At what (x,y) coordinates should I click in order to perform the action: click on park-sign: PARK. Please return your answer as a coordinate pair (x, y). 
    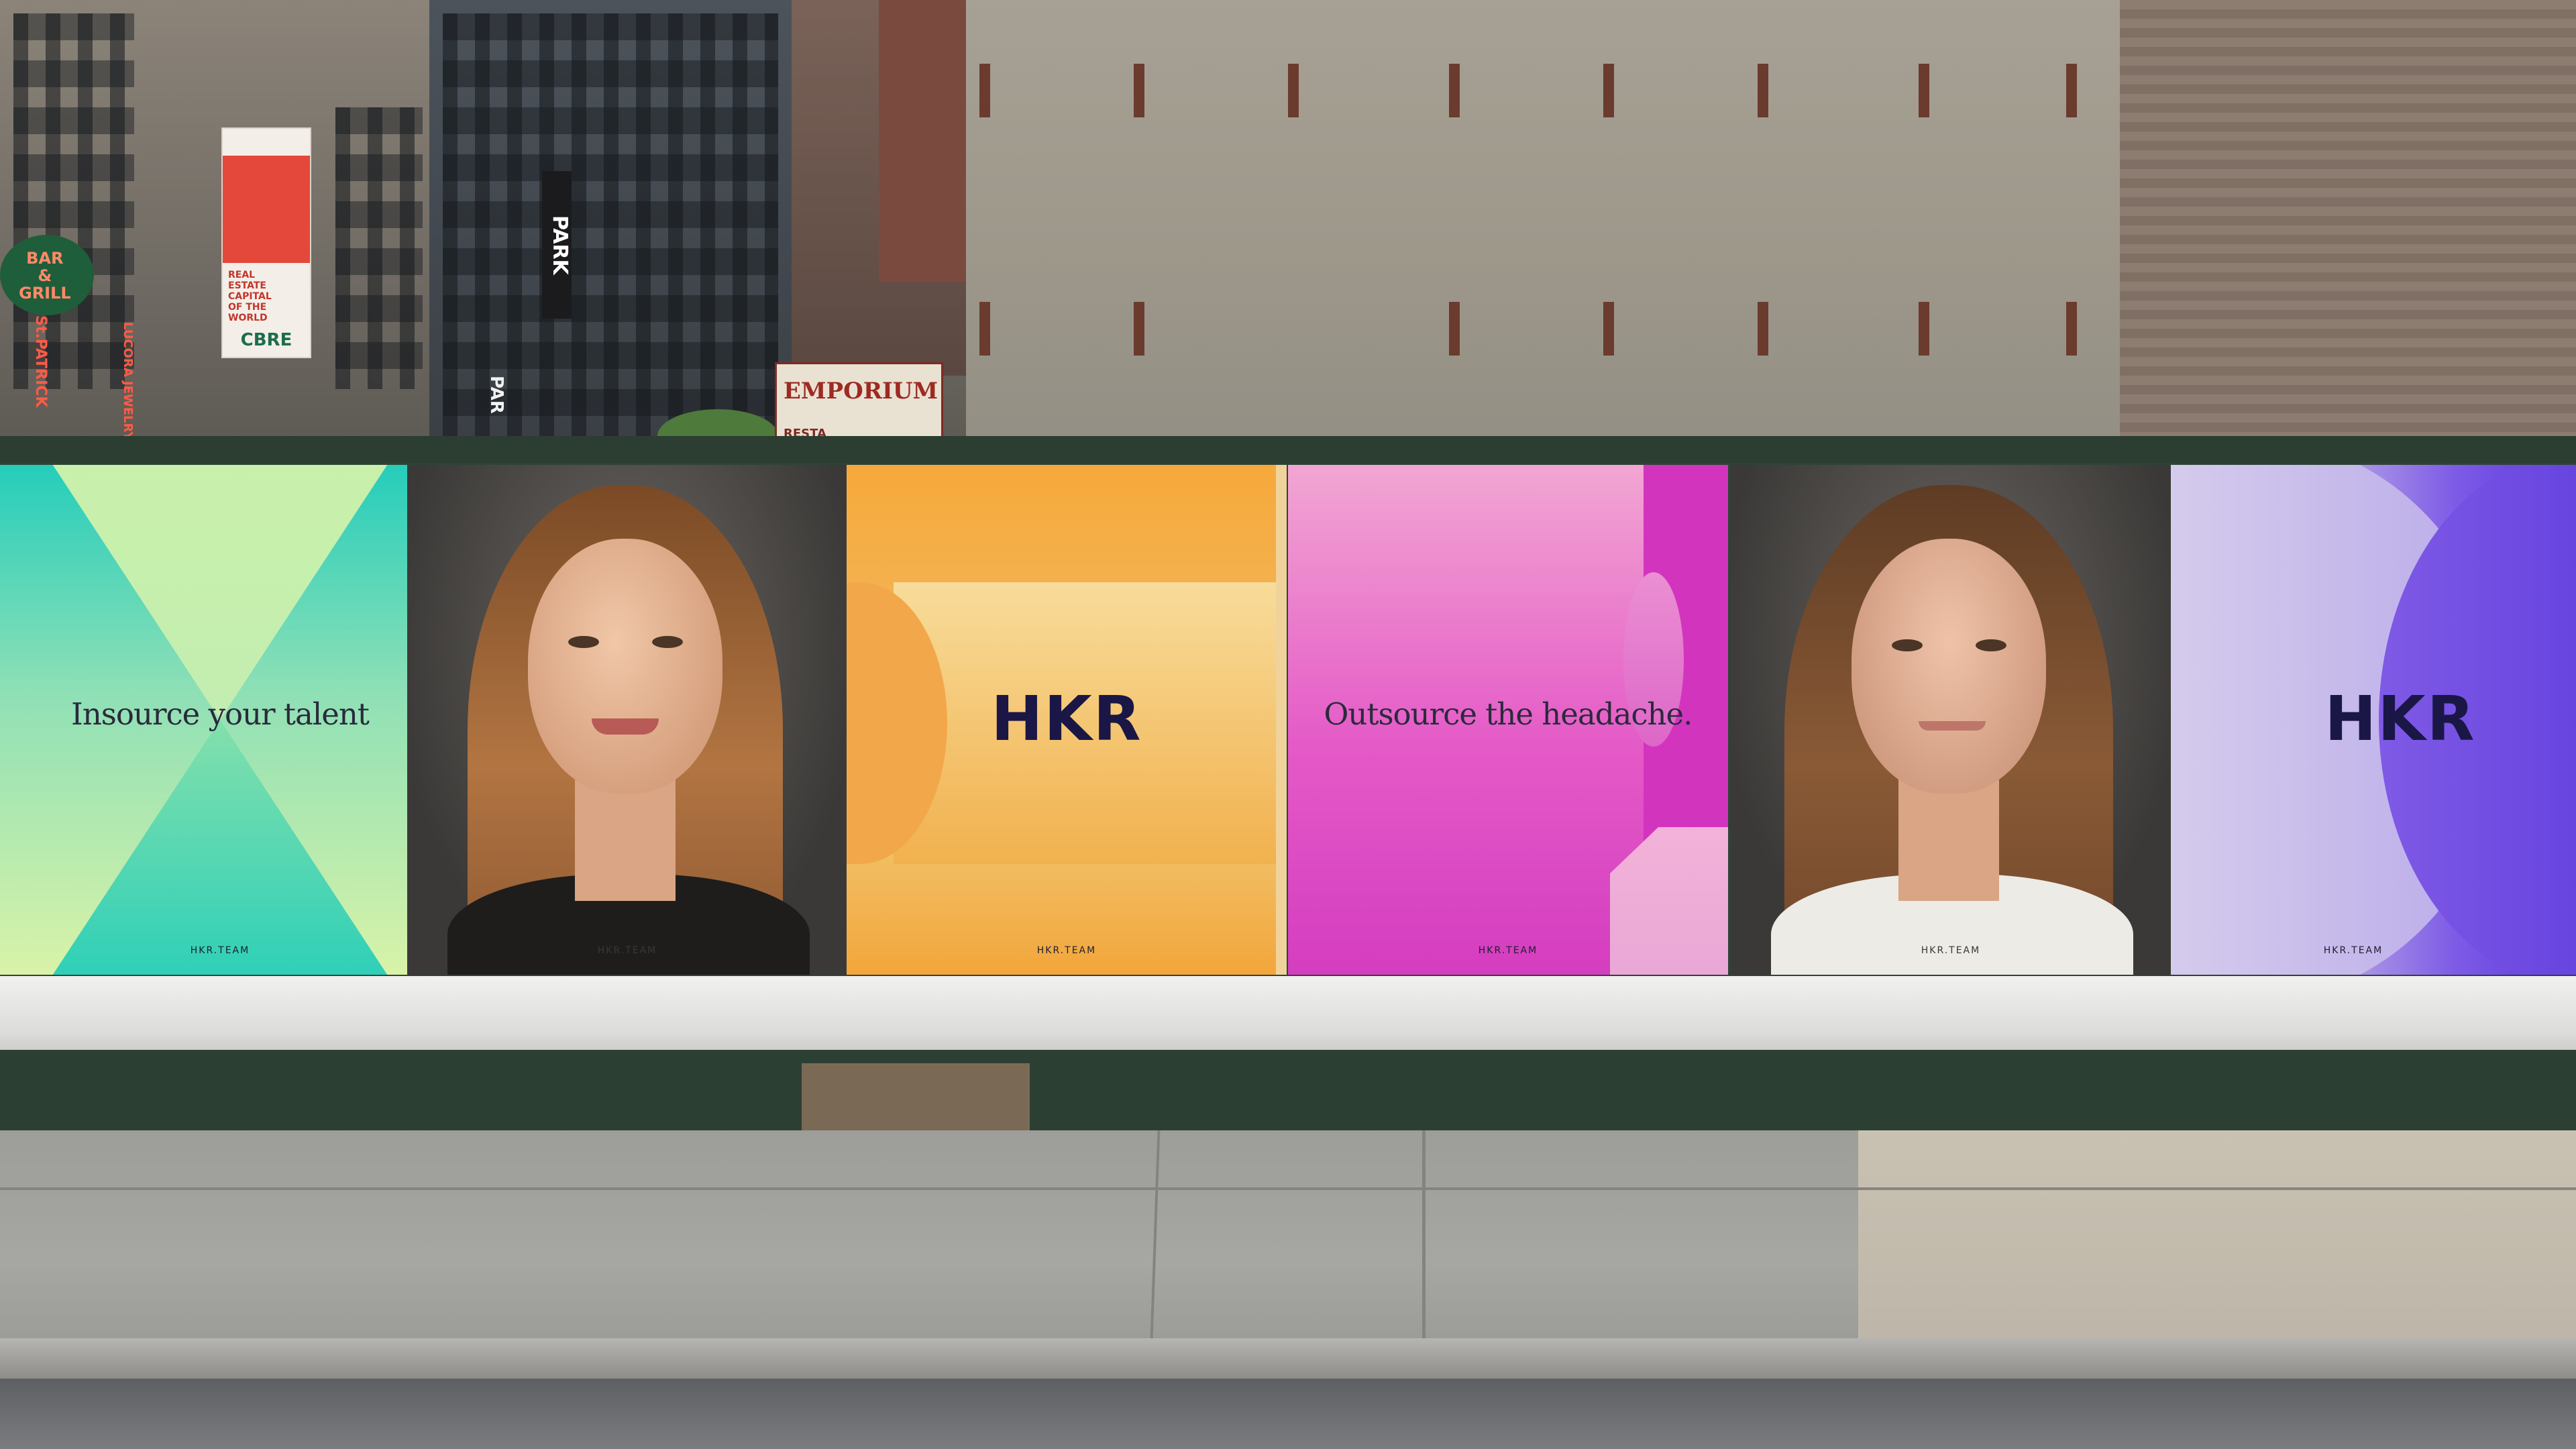
    Looking at the image, I should click on (557, 245).